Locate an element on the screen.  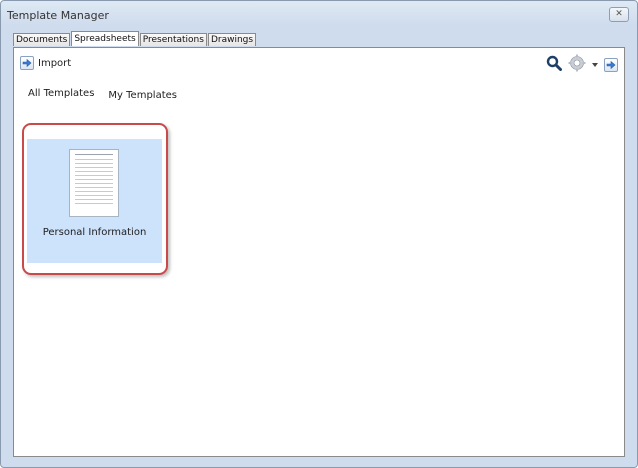
close-icon: ✕ is located at coordinates (619, 14).